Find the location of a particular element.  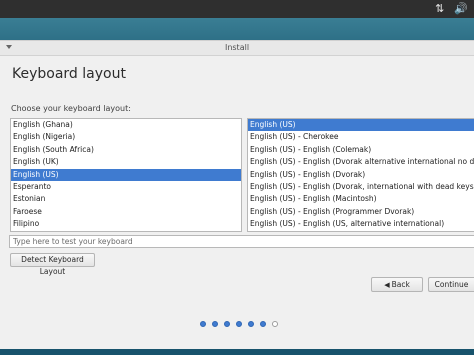

step-progress-indicator is located at coordinates (239, 324).